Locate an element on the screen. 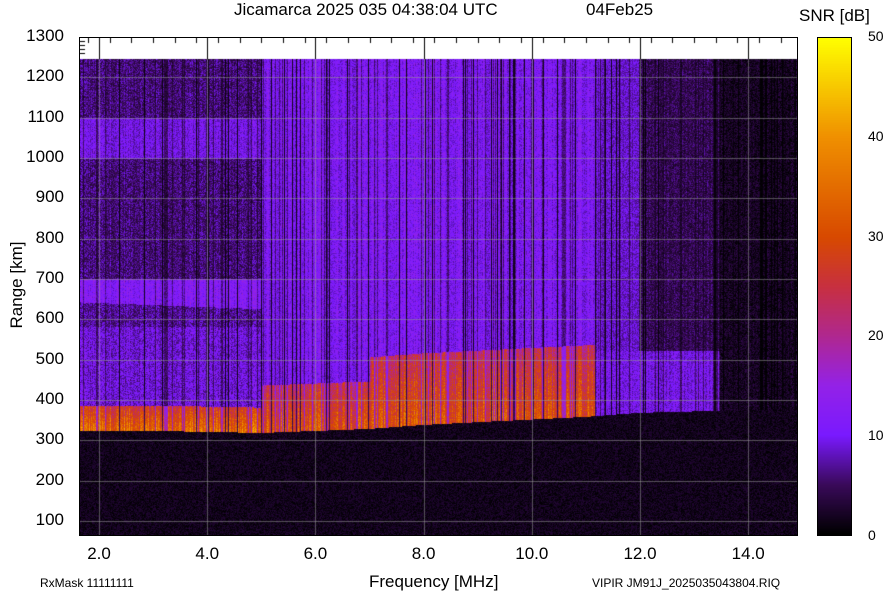  chart-title: Jicamarca 2025 035 04:38:04 UTC is located at coordinates (366, 9).